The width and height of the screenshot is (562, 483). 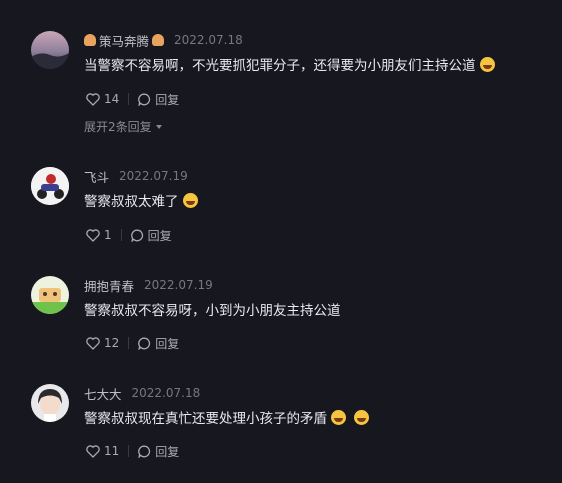 I want to click on username: 七大大, so click(x=103, y=393).